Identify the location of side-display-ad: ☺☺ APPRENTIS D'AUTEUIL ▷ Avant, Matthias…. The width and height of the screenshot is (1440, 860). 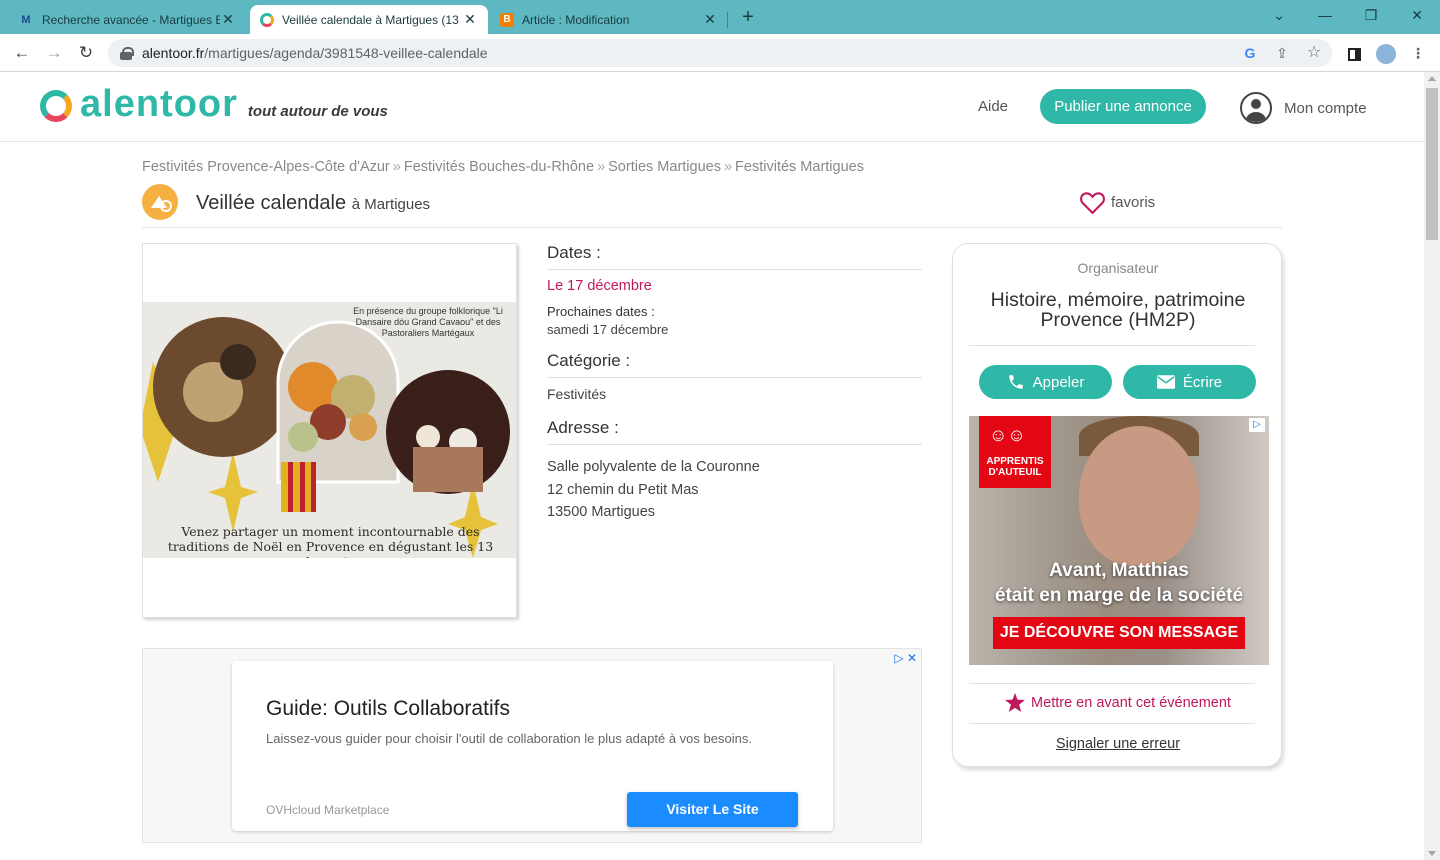
(1119, 540).